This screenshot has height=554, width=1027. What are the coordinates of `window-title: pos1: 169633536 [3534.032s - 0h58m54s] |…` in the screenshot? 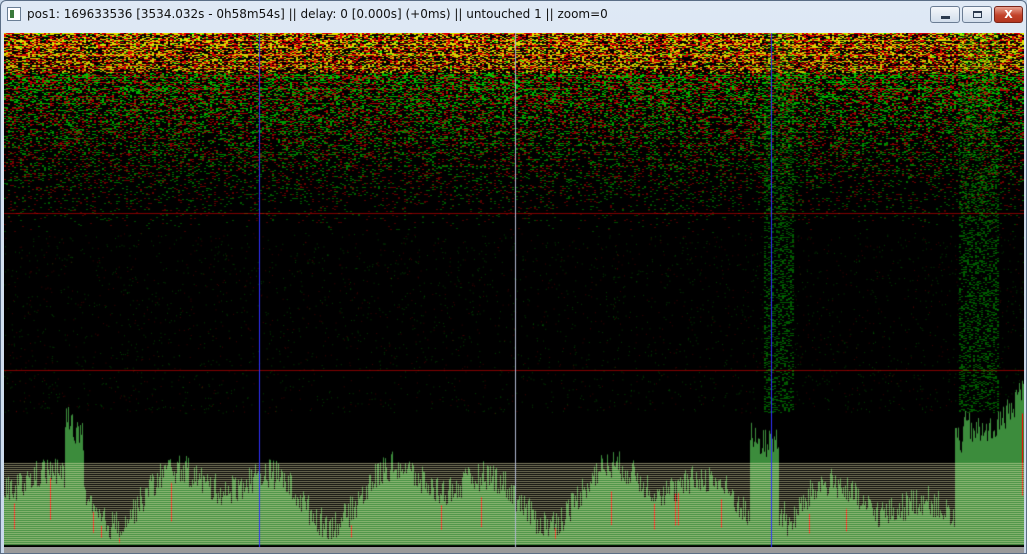 It's located at (317, 14).